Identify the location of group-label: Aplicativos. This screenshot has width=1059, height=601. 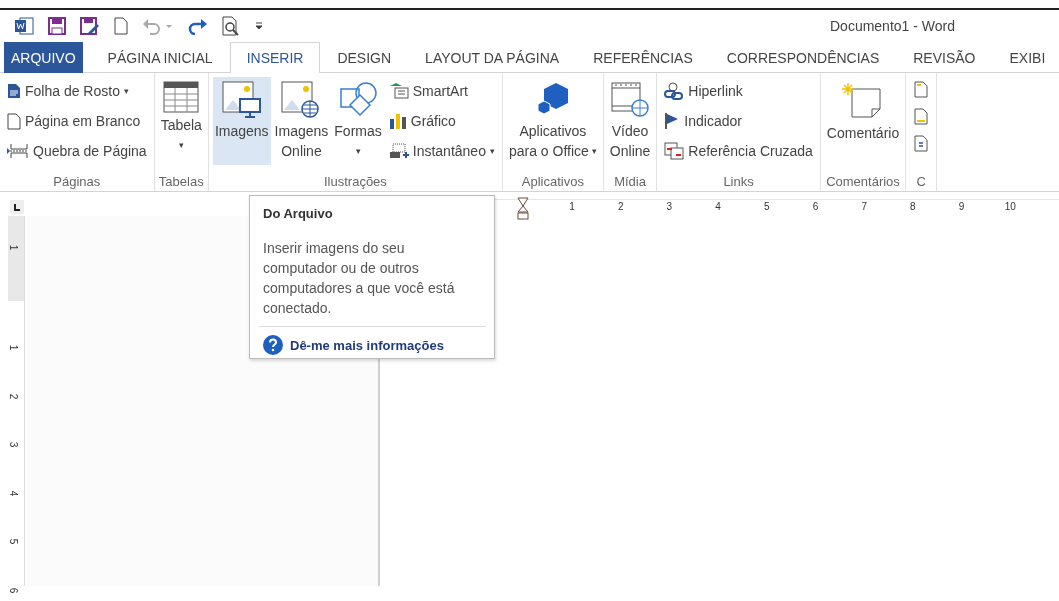
(552, 182).